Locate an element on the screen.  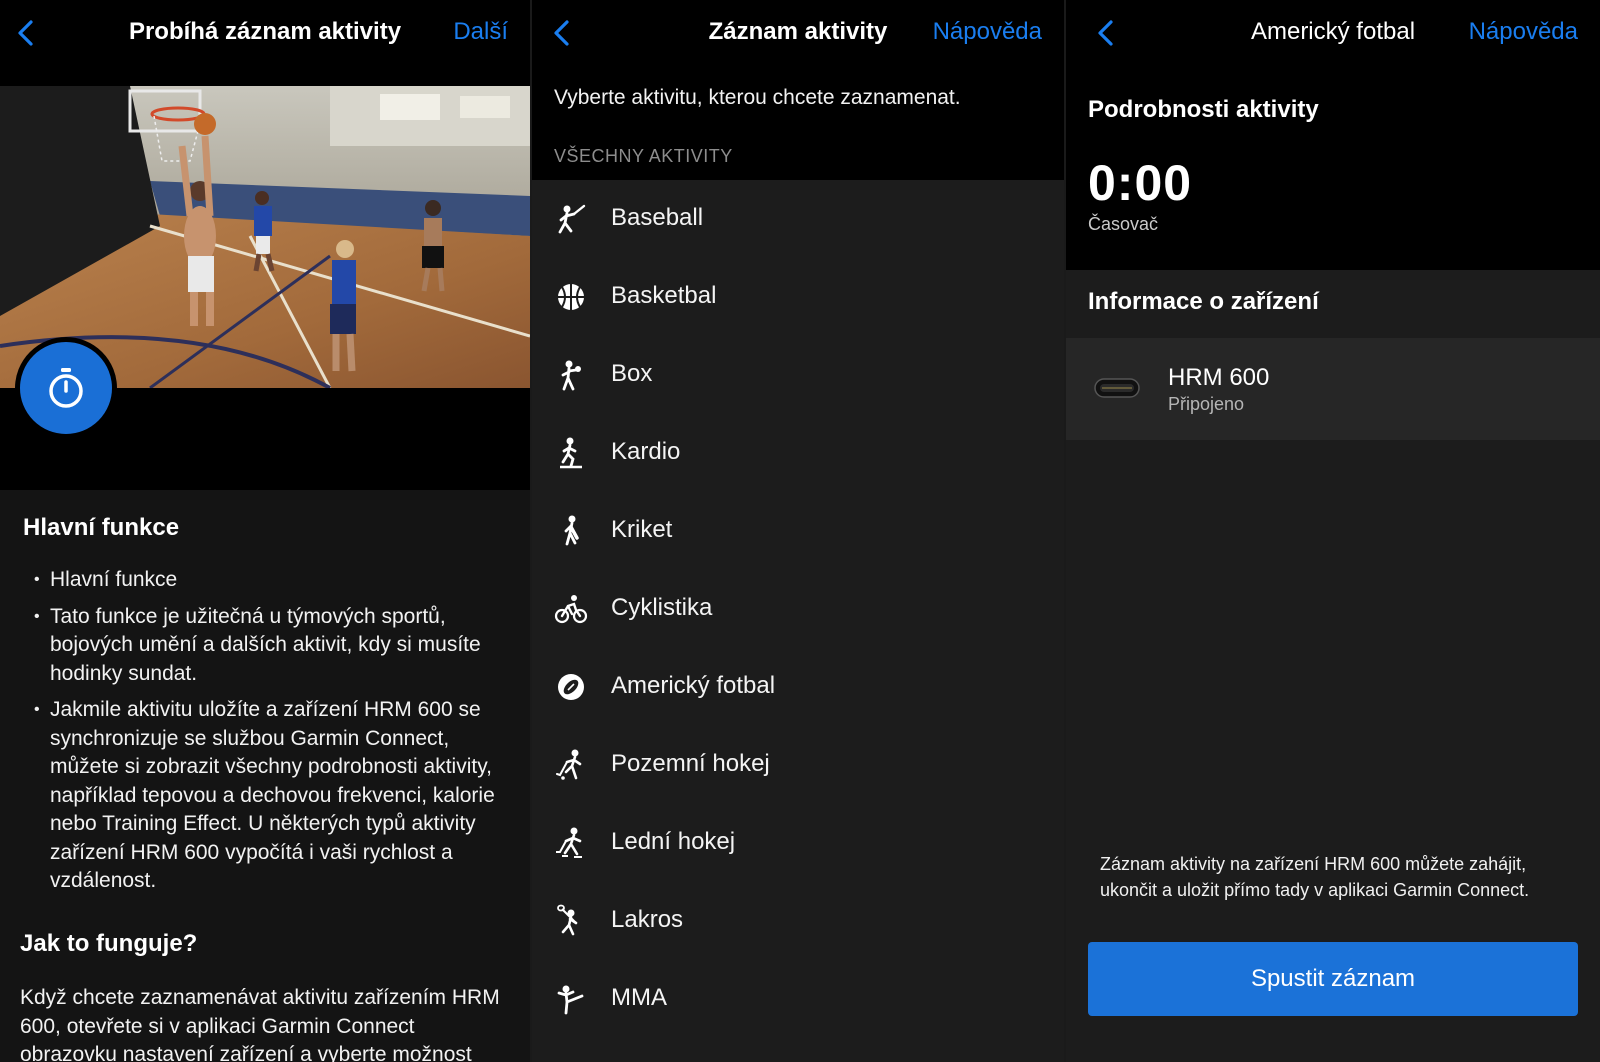
activity-item-cycling: Cyklistika is located at coordinates (798, 609).